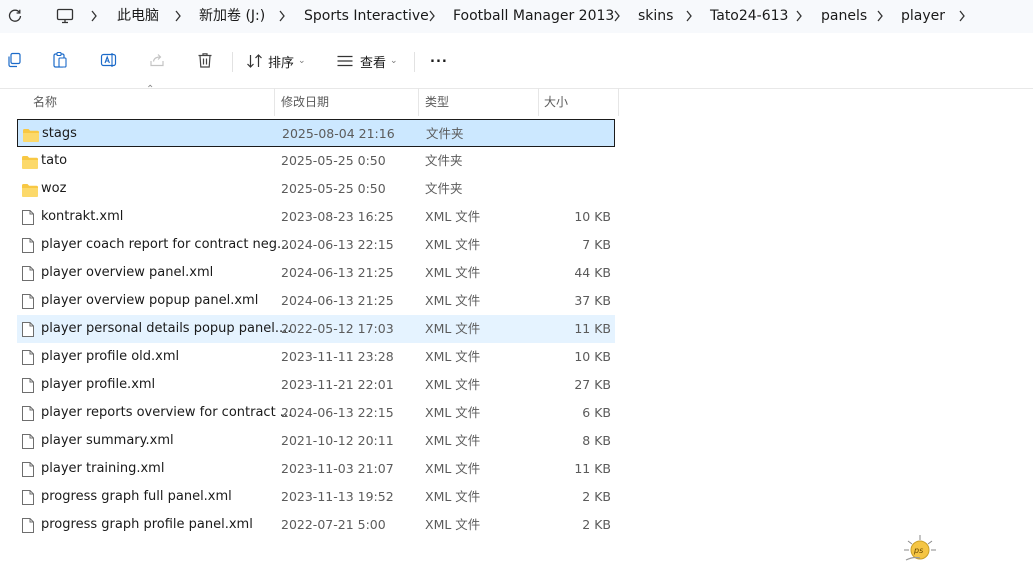  What do you see at coordinates (592, 300) in the screenshot?
I see `file-size: 37 KB` at bounding box center [592, 300].